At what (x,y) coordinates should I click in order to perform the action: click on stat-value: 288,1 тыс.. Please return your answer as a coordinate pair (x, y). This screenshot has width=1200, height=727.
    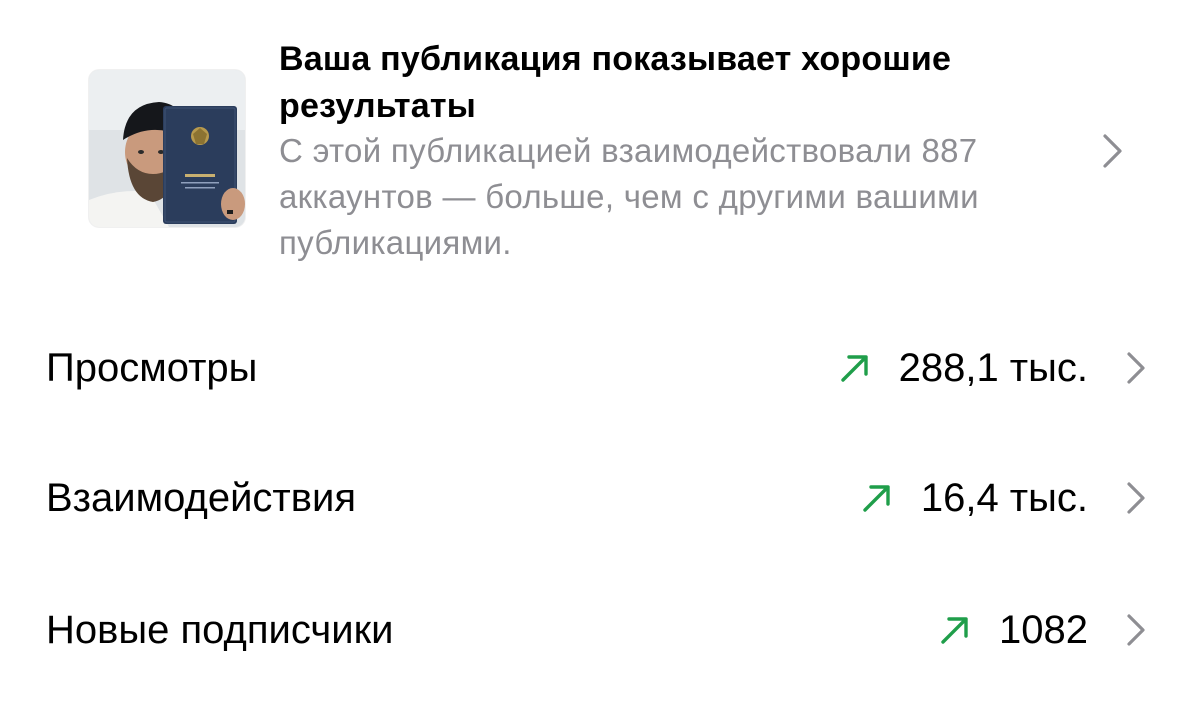
    Looking at the image, I should click on (993, 368).